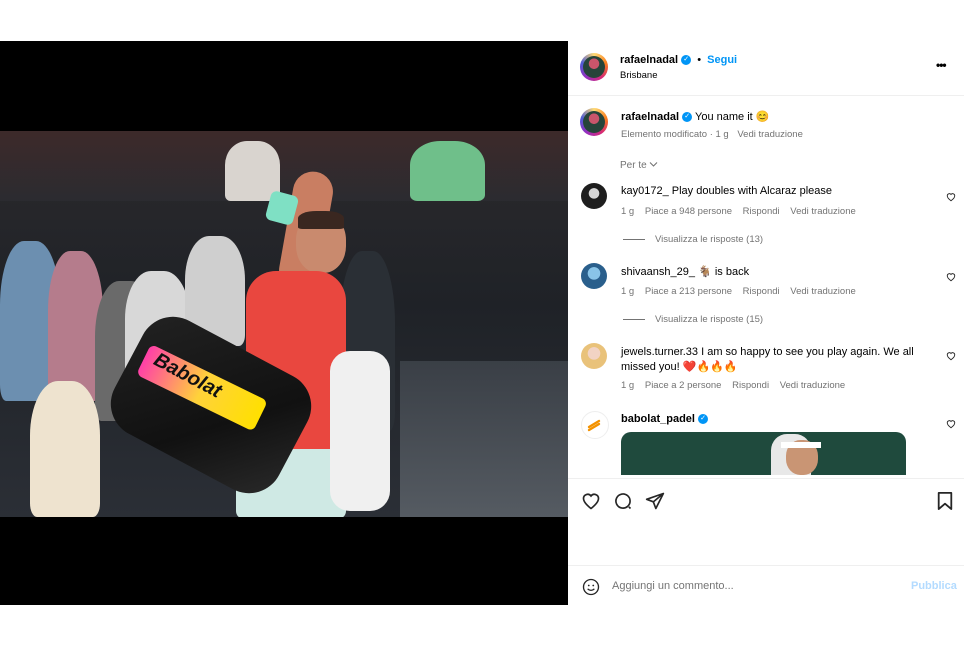 This screenshot has width=969, height=646. What do you see at coordinates (941, 65) in the screenshot?
I see `more-options-icon: •••` at bounding box center [941, 65].